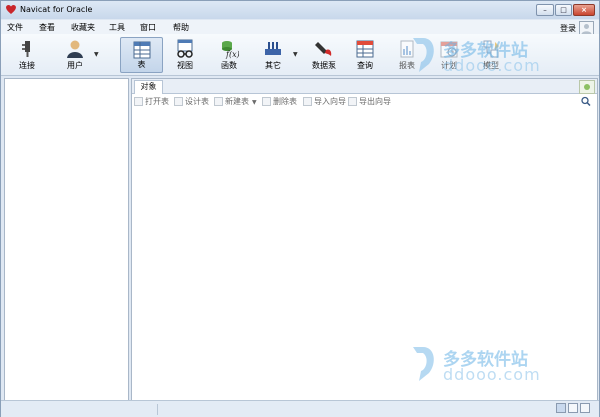  I want to click on tool-report: 报表, so click(407, 55).